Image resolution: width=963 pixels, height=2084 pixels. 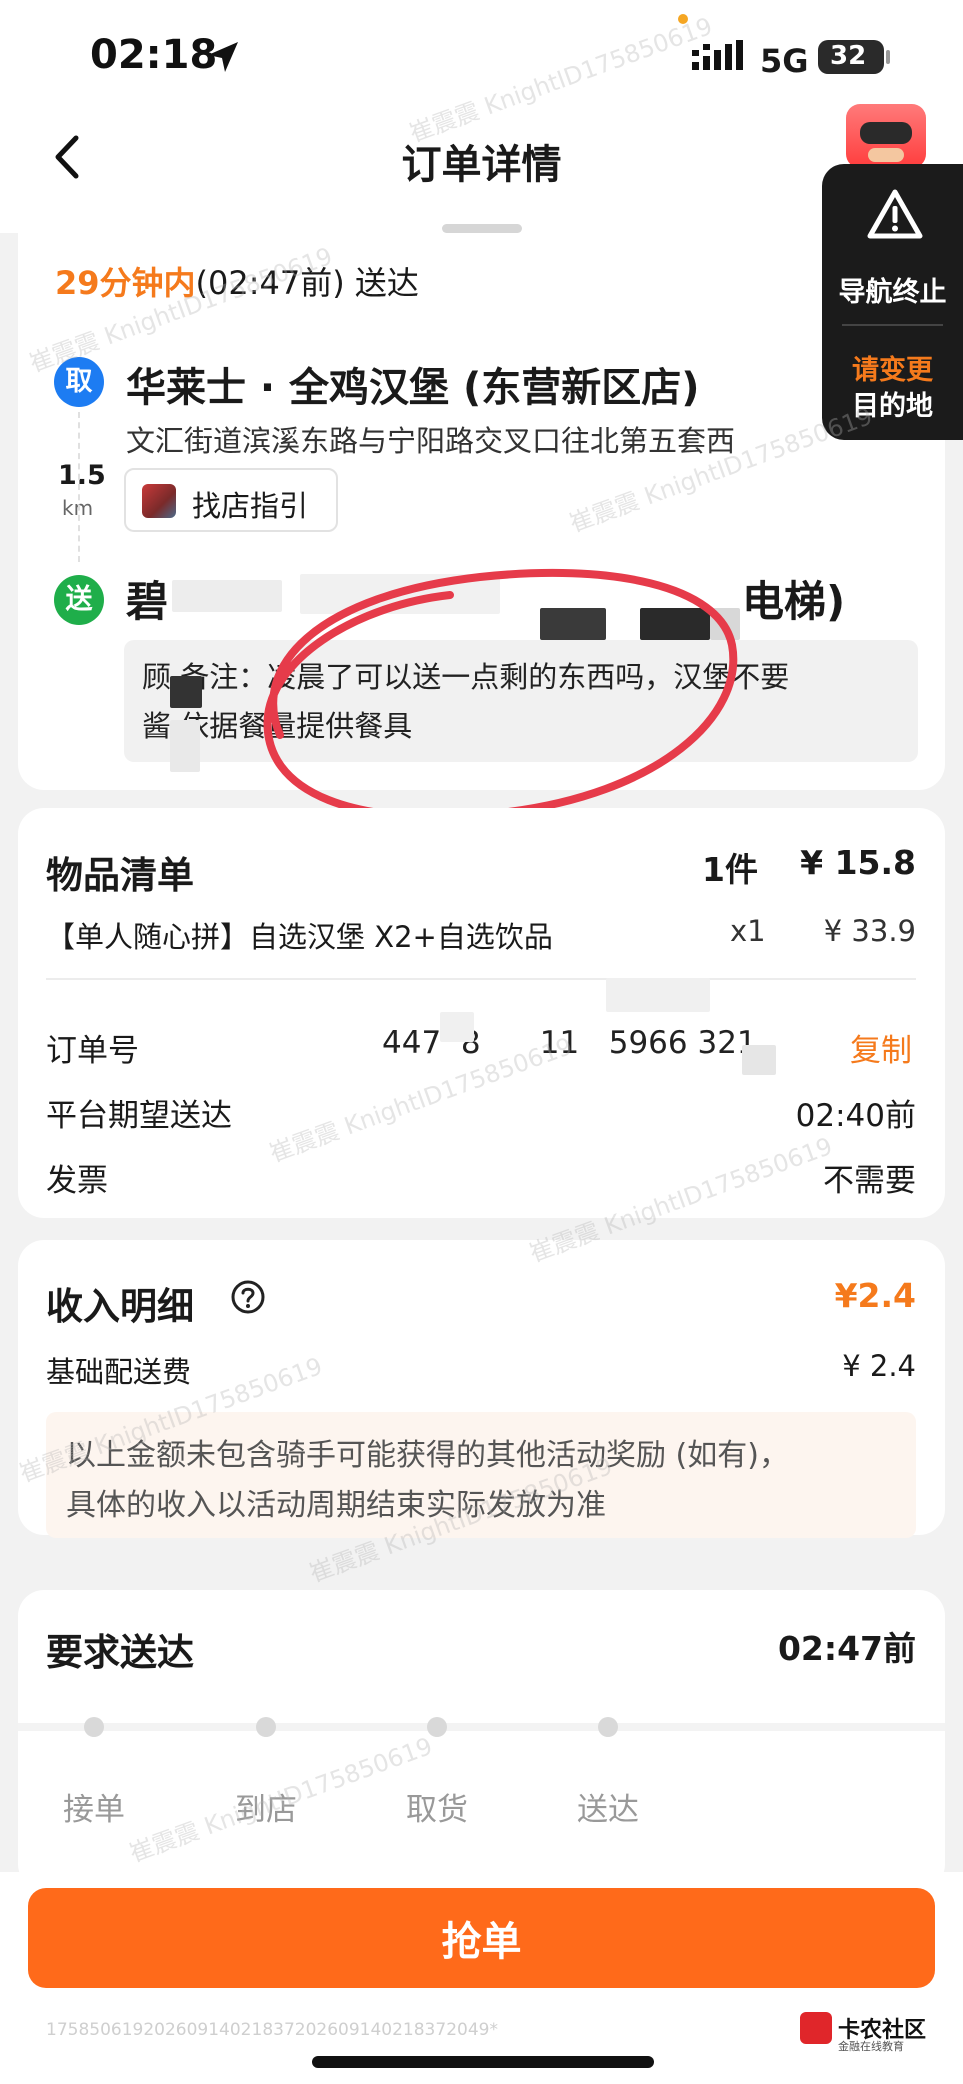 I want to click on end-navigation-label: 导航终止, so click(x=892, y=289).